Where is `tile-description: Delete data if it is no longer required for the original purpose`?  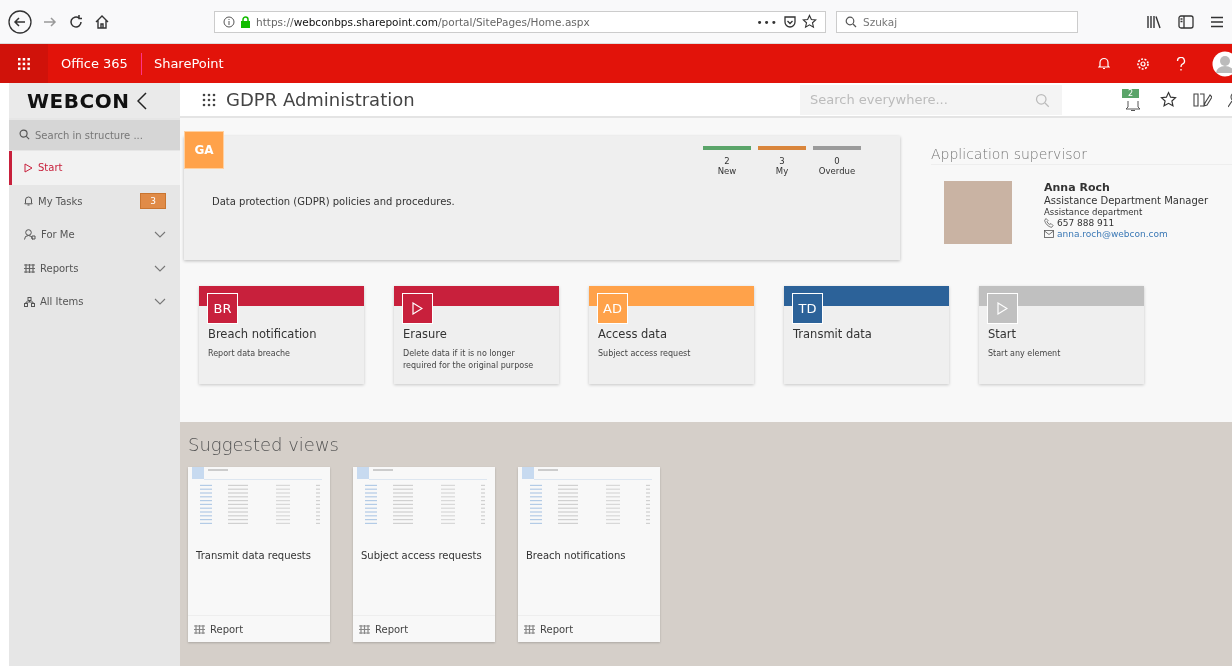
tile-description: Delete data if it is no longer required for the original purpose is located at coordinates (469, 360).